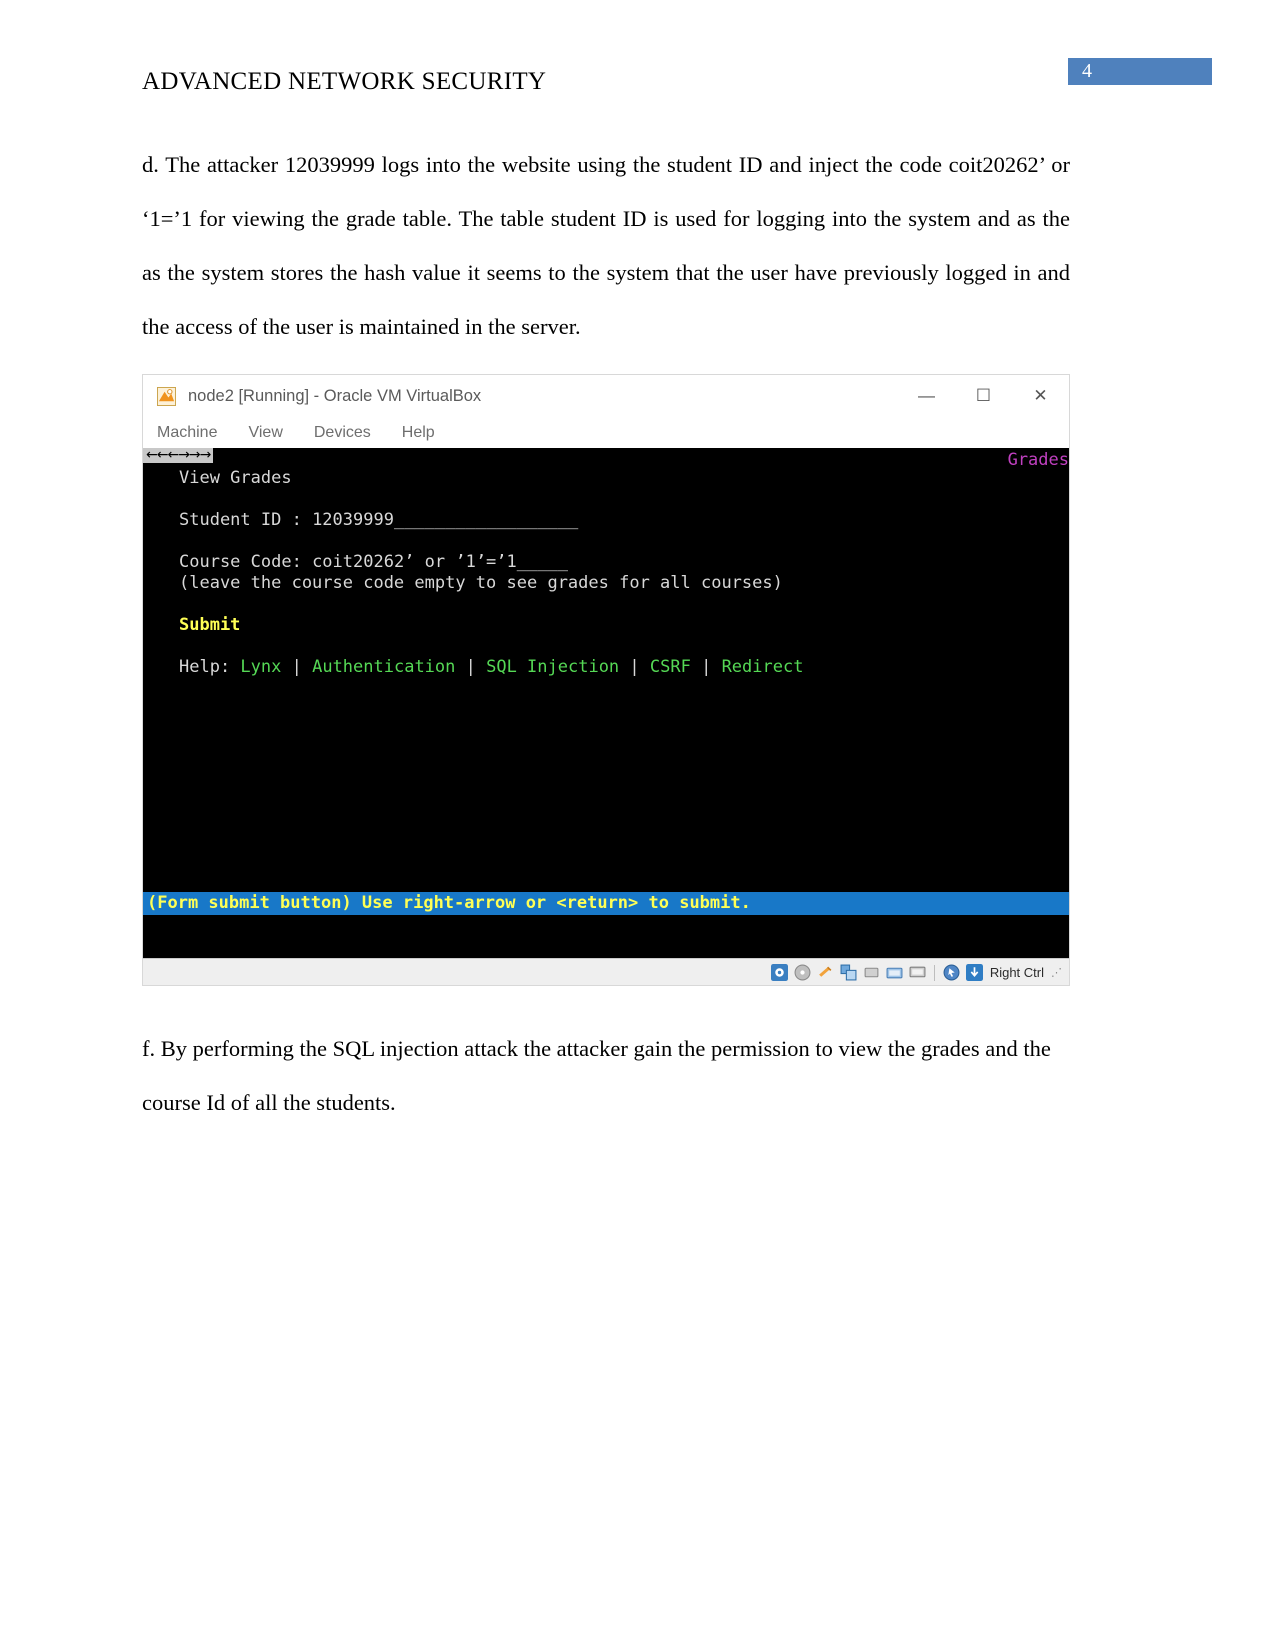  Describe the element at coordinates (1140, 71) in the screenshot. I see `page-number-badge: 4` at that location.